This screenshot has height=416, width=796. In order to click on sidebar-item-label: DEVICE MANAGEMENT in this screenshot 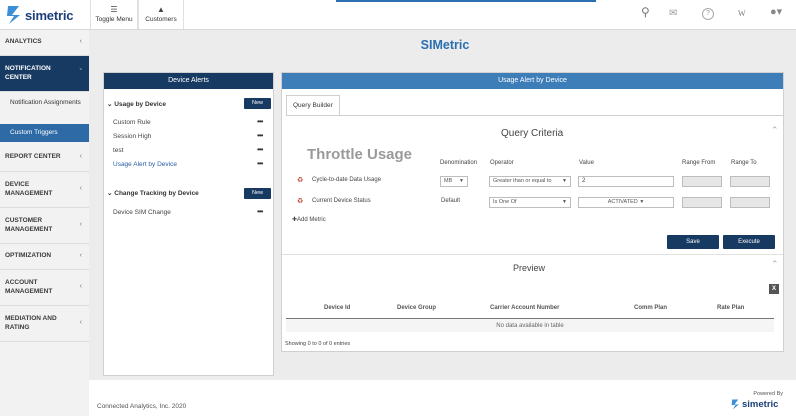, I will do `click(29, 189)`.